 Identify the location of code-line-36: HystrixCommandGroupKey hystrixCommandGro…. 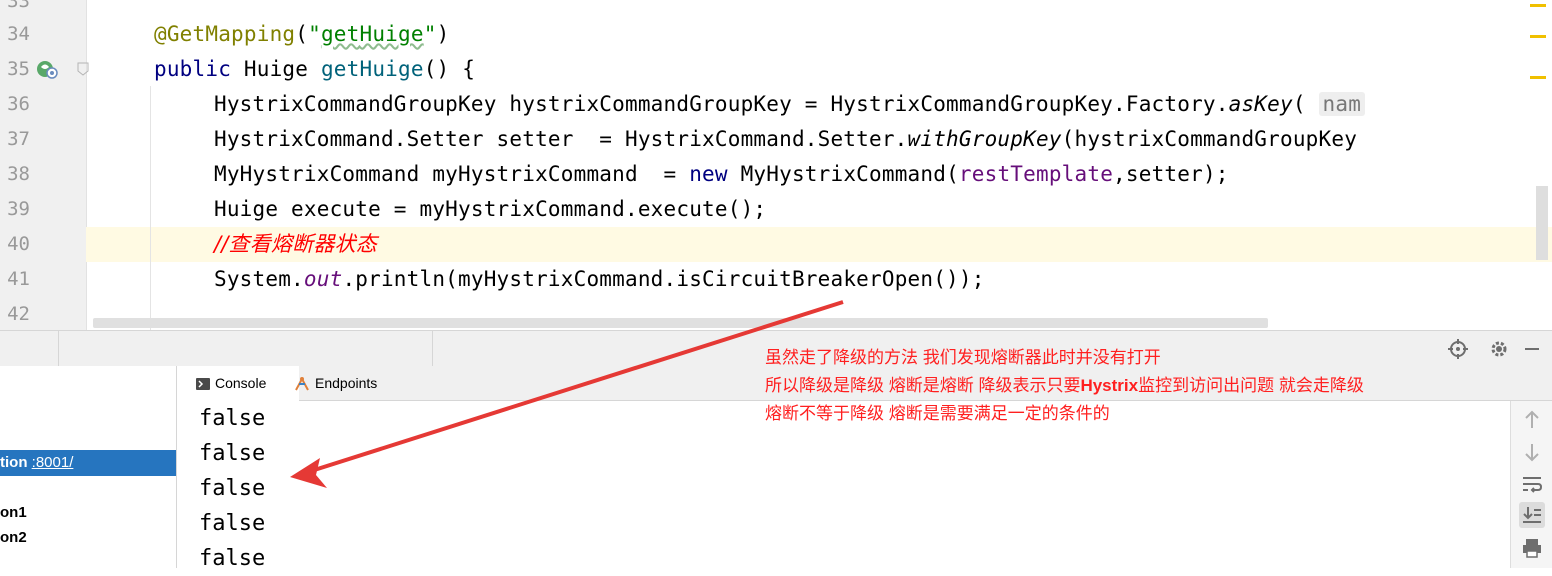
(776, 104).